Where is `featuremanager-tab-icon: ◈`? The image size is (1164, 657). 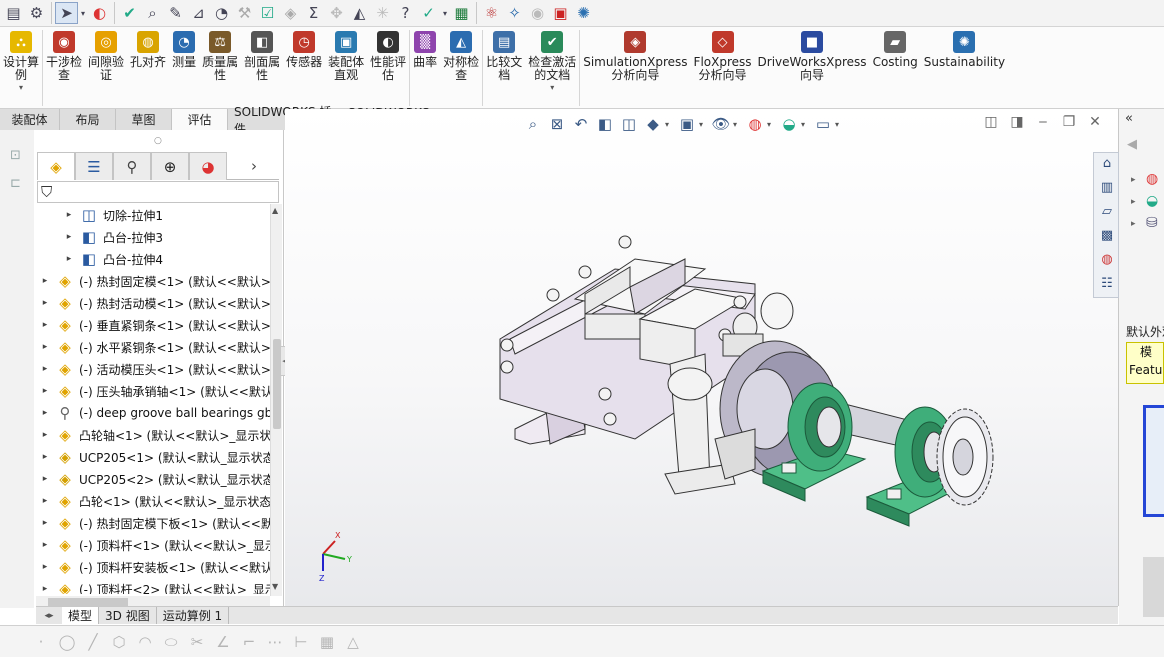 featuremanager-tab-icon: ◈ is located at coordinates (56, 166).